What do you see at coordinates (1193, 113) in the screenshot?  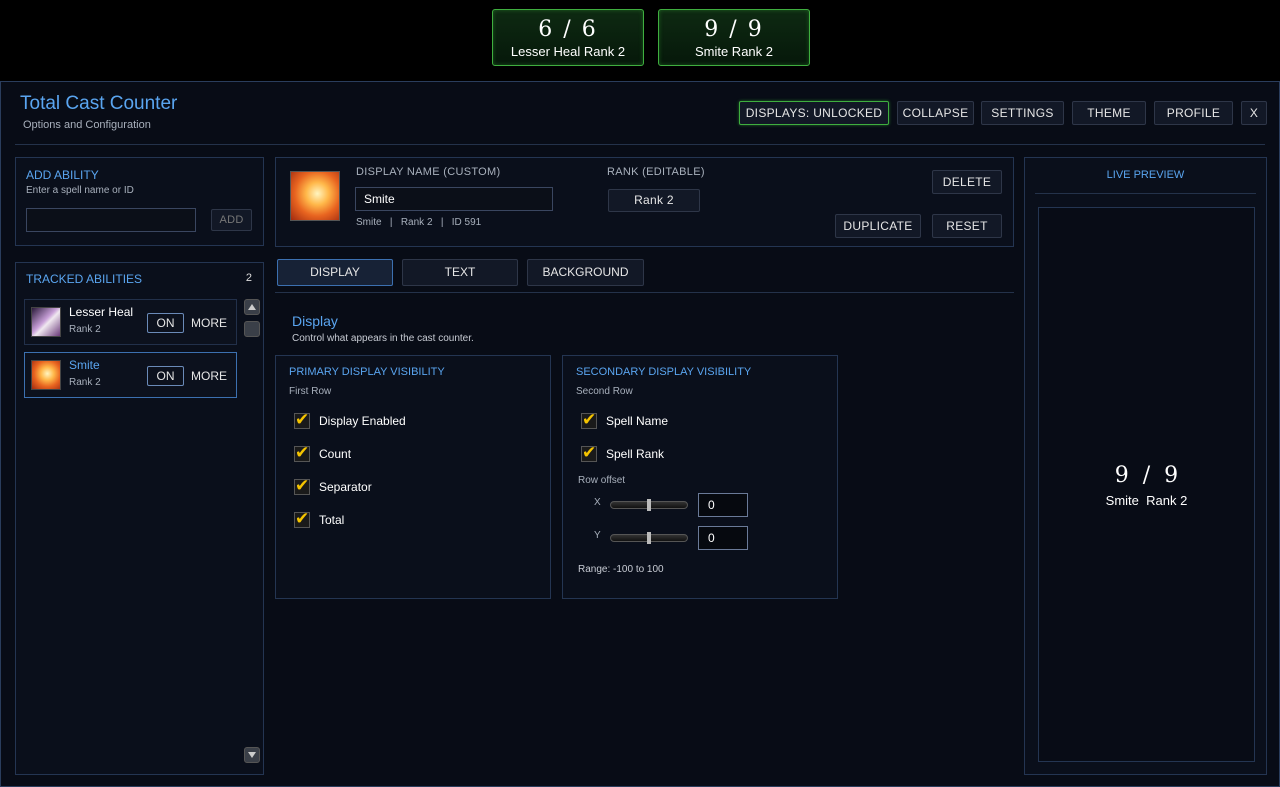 I see `profile-button: PROFILE` at bounding box center [1193, 113].